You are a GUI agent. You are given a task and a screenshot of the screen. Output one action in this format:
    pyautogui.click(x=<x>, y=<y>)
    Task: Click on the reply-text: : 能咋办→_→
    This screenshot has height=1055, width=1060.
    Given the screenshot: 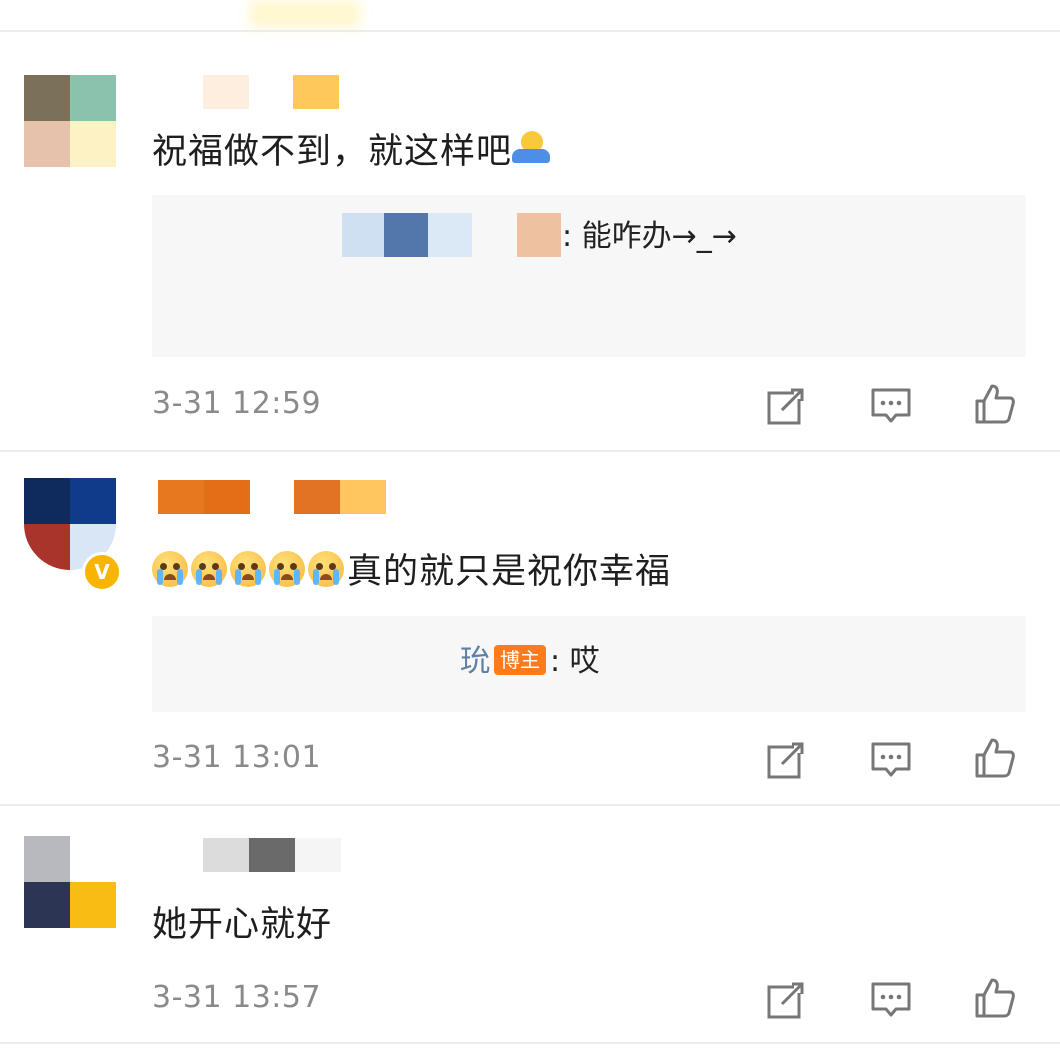 What is the action you would take?
    pyautogui.click(x=649, y=236)
    